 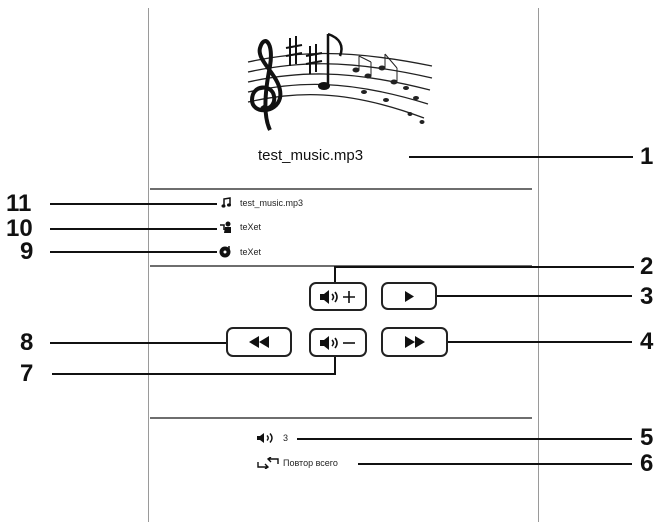 What do you see at coordinates (335, 274) in the screenshot?
I see `callout-line-2a` at bounding box center [335, 274].